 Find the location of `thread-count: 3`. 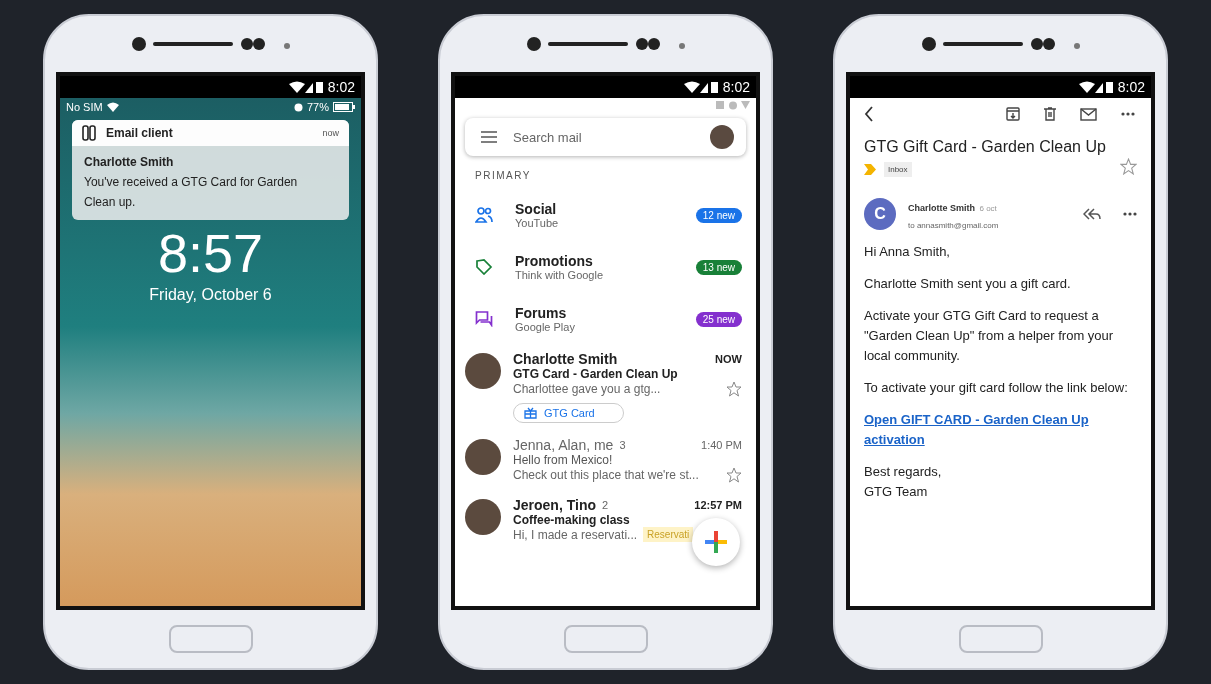

thread-count: 3 is located at coordinates (622, 445).